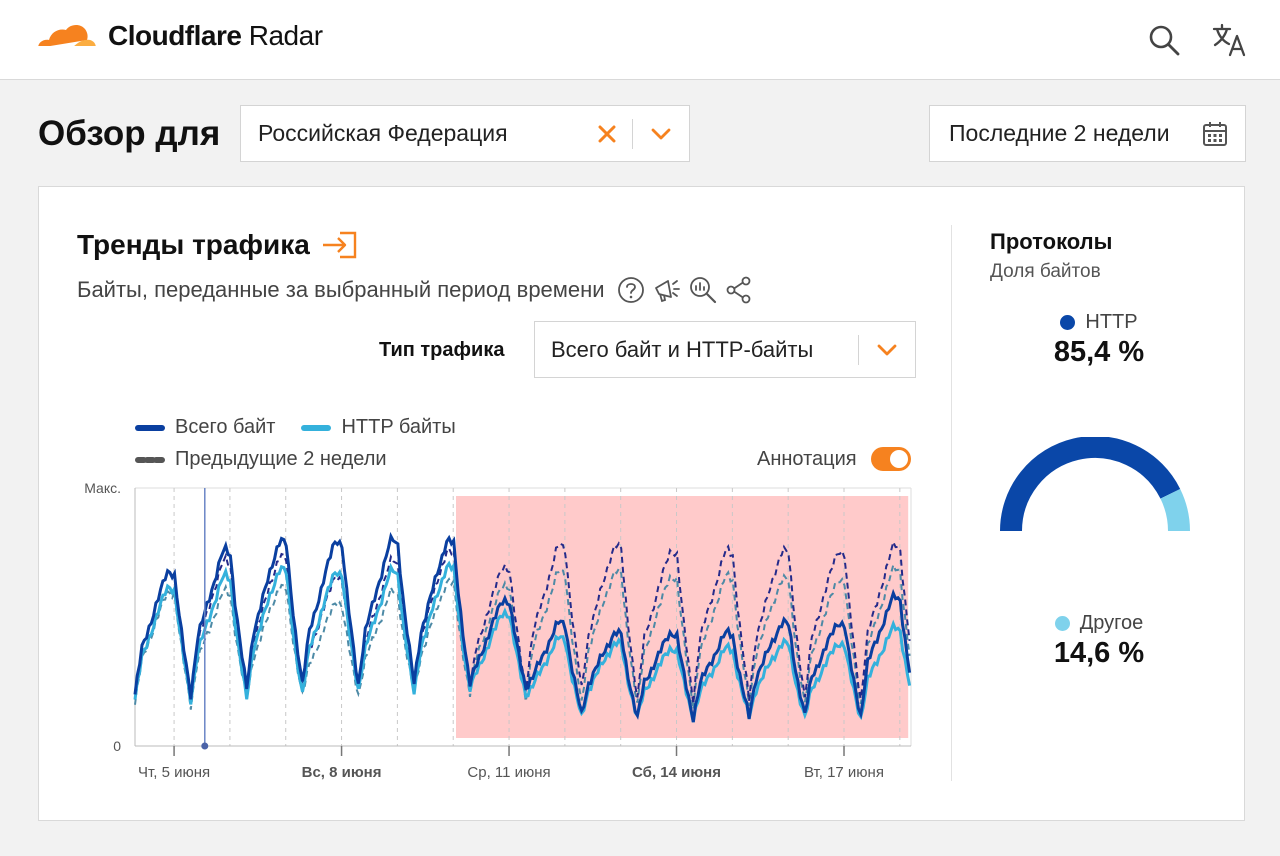  What do you see at coordinates (342, 772) in the screenshot?
I see `x-tick-label: Вс, 8 июня` at bounding box center [342, 772].